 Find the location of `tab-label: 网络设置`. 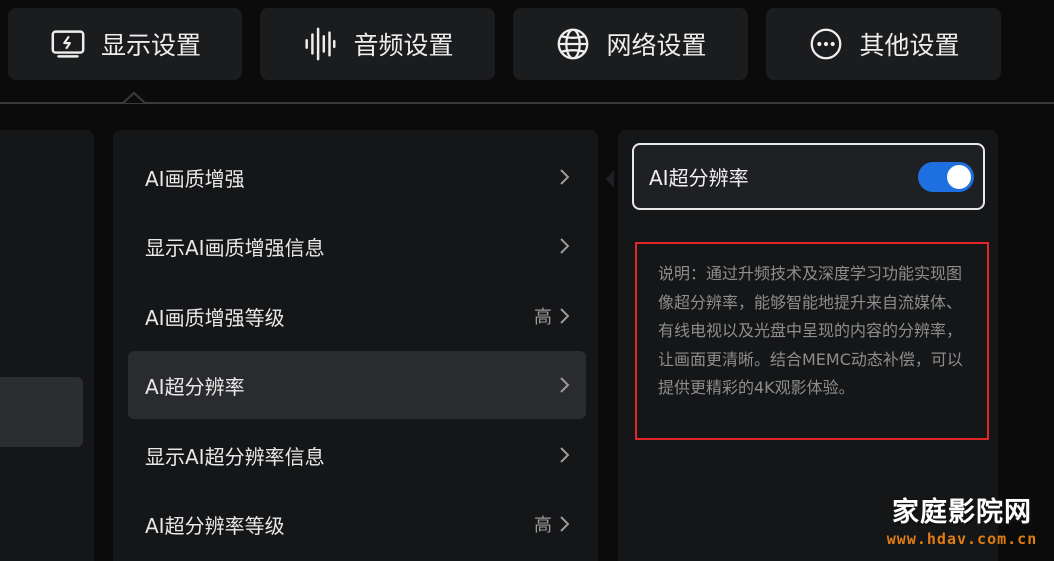

tab-label: 网络设置 is located at coordinates (656, 45).